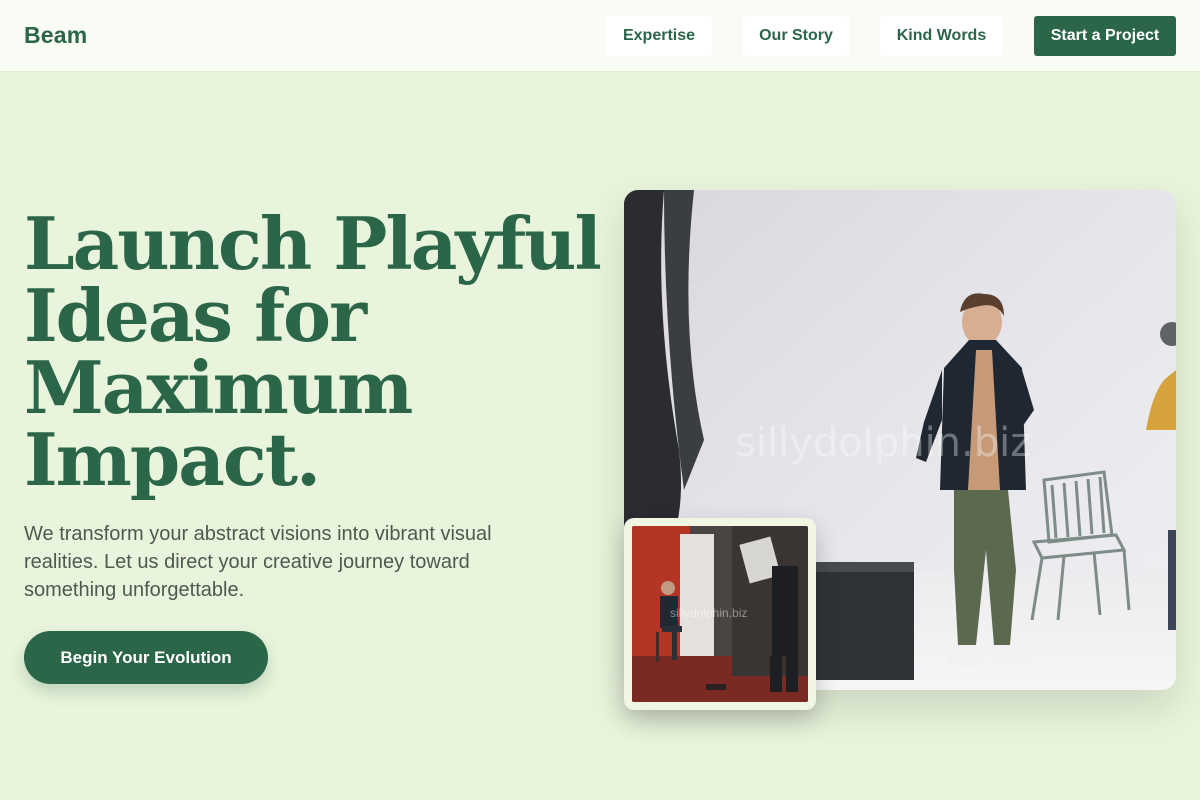 This screenshot has width=1200, height=800. I want to click on start-project-button: Start a Project, so click(1105, 36).